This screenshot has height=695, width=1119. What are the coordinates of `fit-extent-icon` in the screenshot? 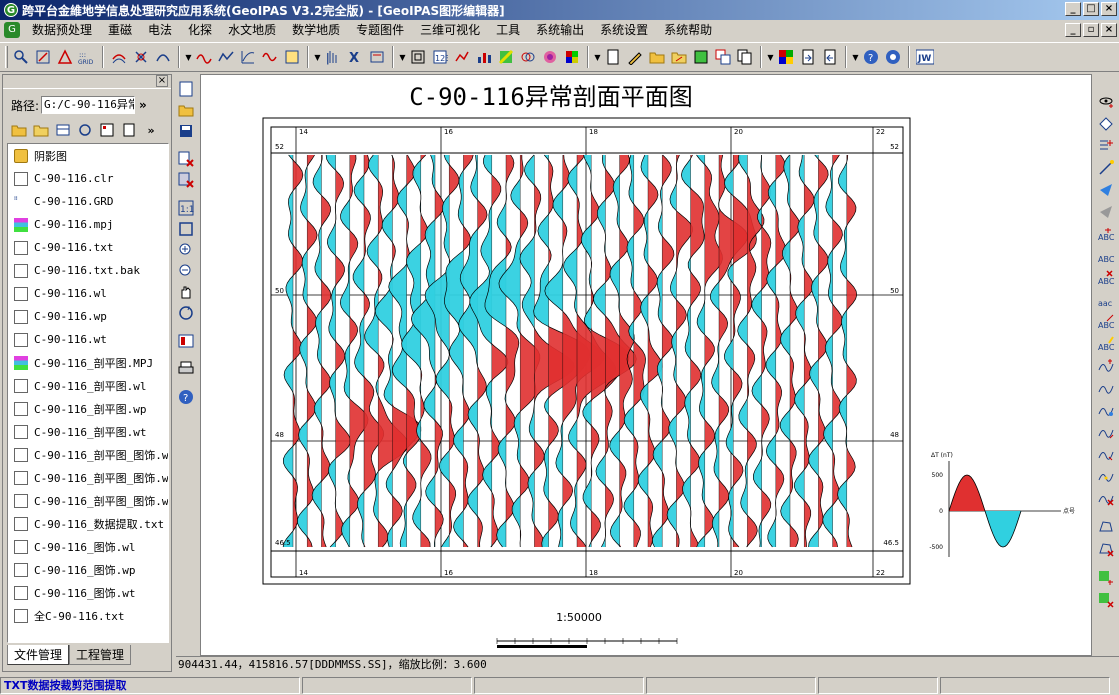 It's located at (186, 229).